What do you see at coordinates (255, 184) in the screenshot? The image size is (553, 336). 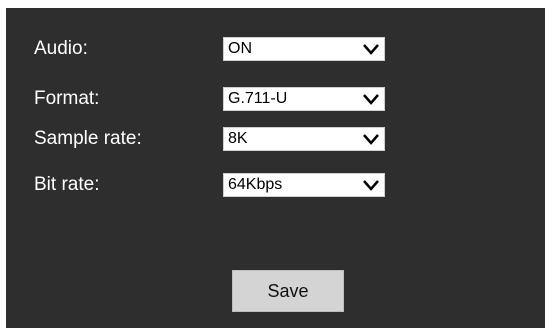 I see `bit-rate-select-value: 64Kbps` at bounding box center [255, 184].